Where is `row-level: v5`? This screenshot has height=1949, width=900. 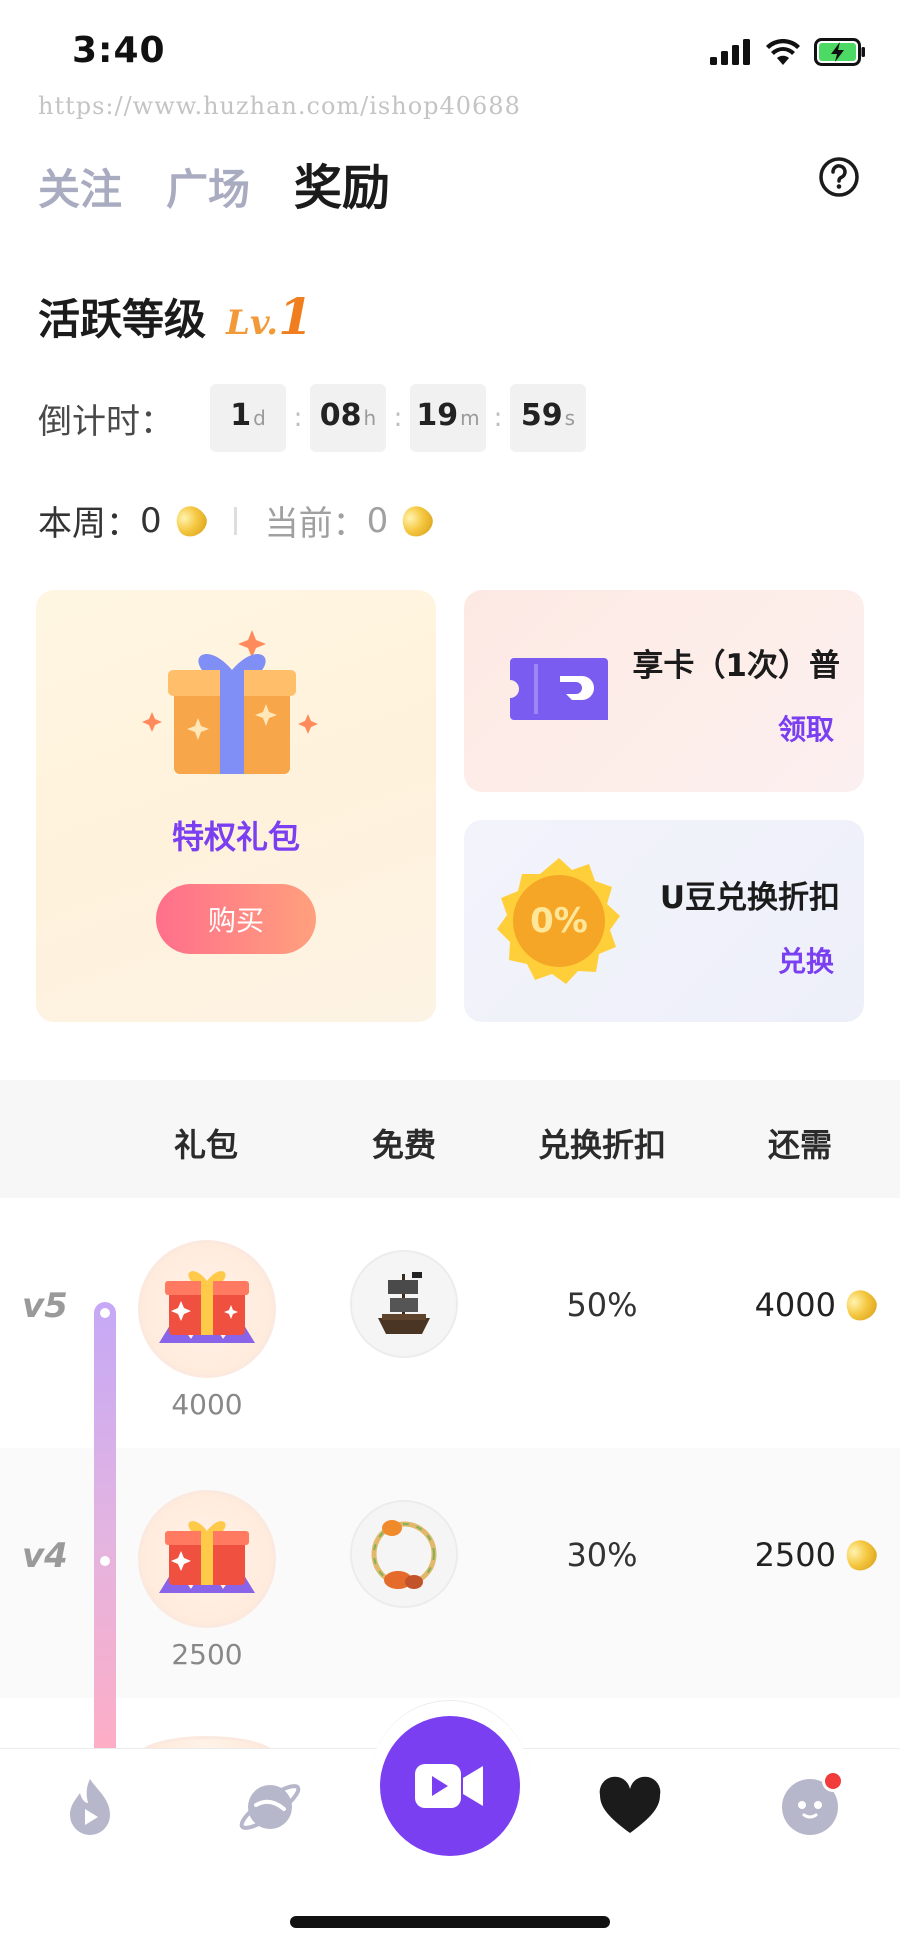 row-level: v5 is located at coordinates (45, 1306).